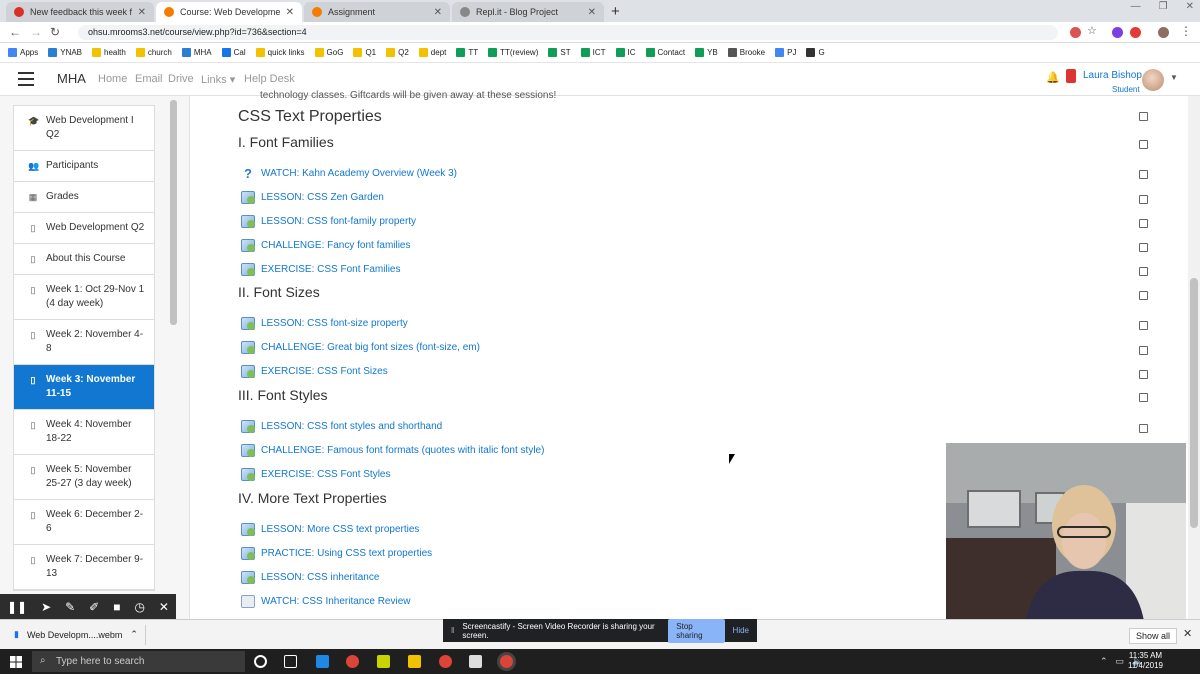 The image size is (1200, 674). I want to click on bookmark-ynab: YNAB, so click(65, 52).